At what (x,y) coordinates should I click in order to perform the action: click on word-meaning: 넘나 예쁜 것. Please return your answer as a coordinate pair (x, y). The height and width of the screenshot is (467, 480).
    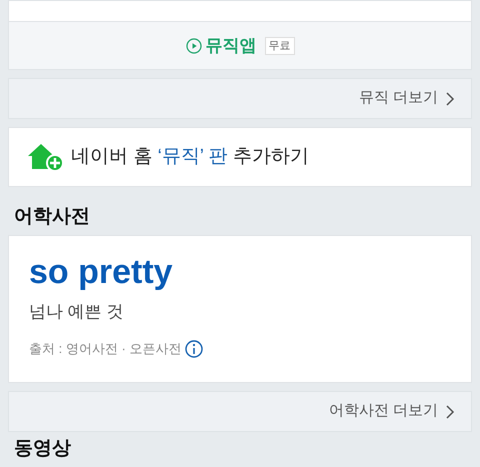
    Looking at the image, I should click on (76, 312).